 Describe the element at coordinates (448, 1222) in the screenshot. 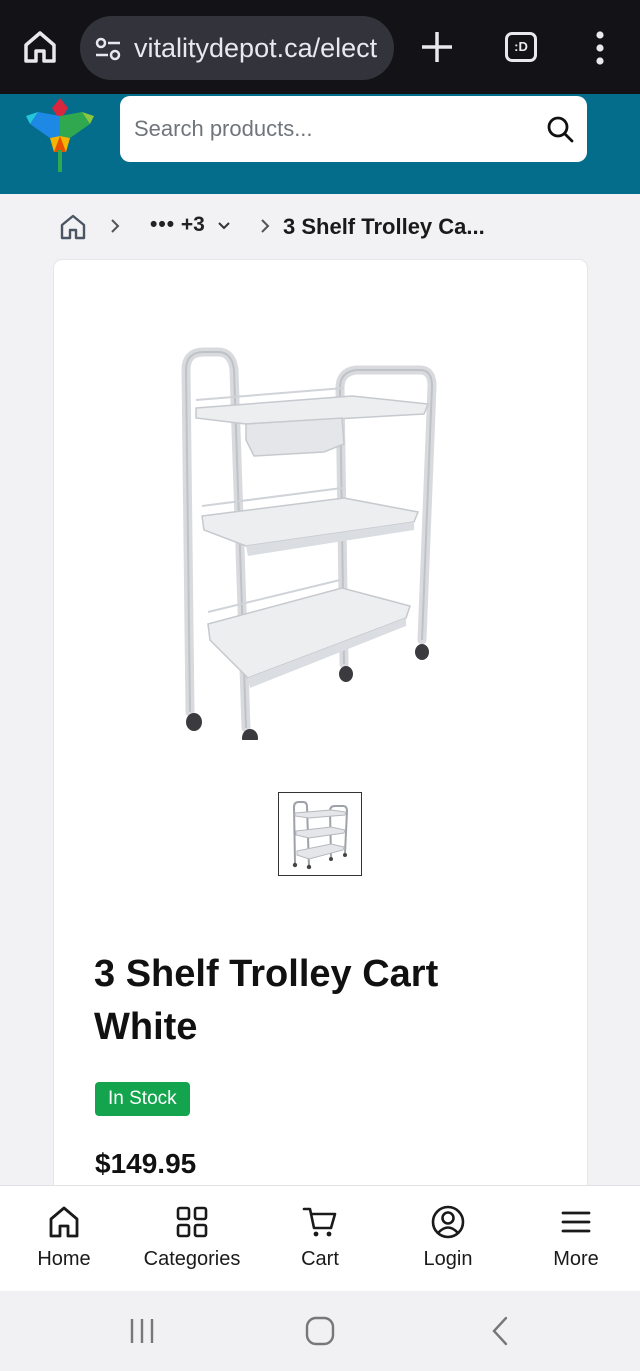

I see `user-circle-icon` at that location.